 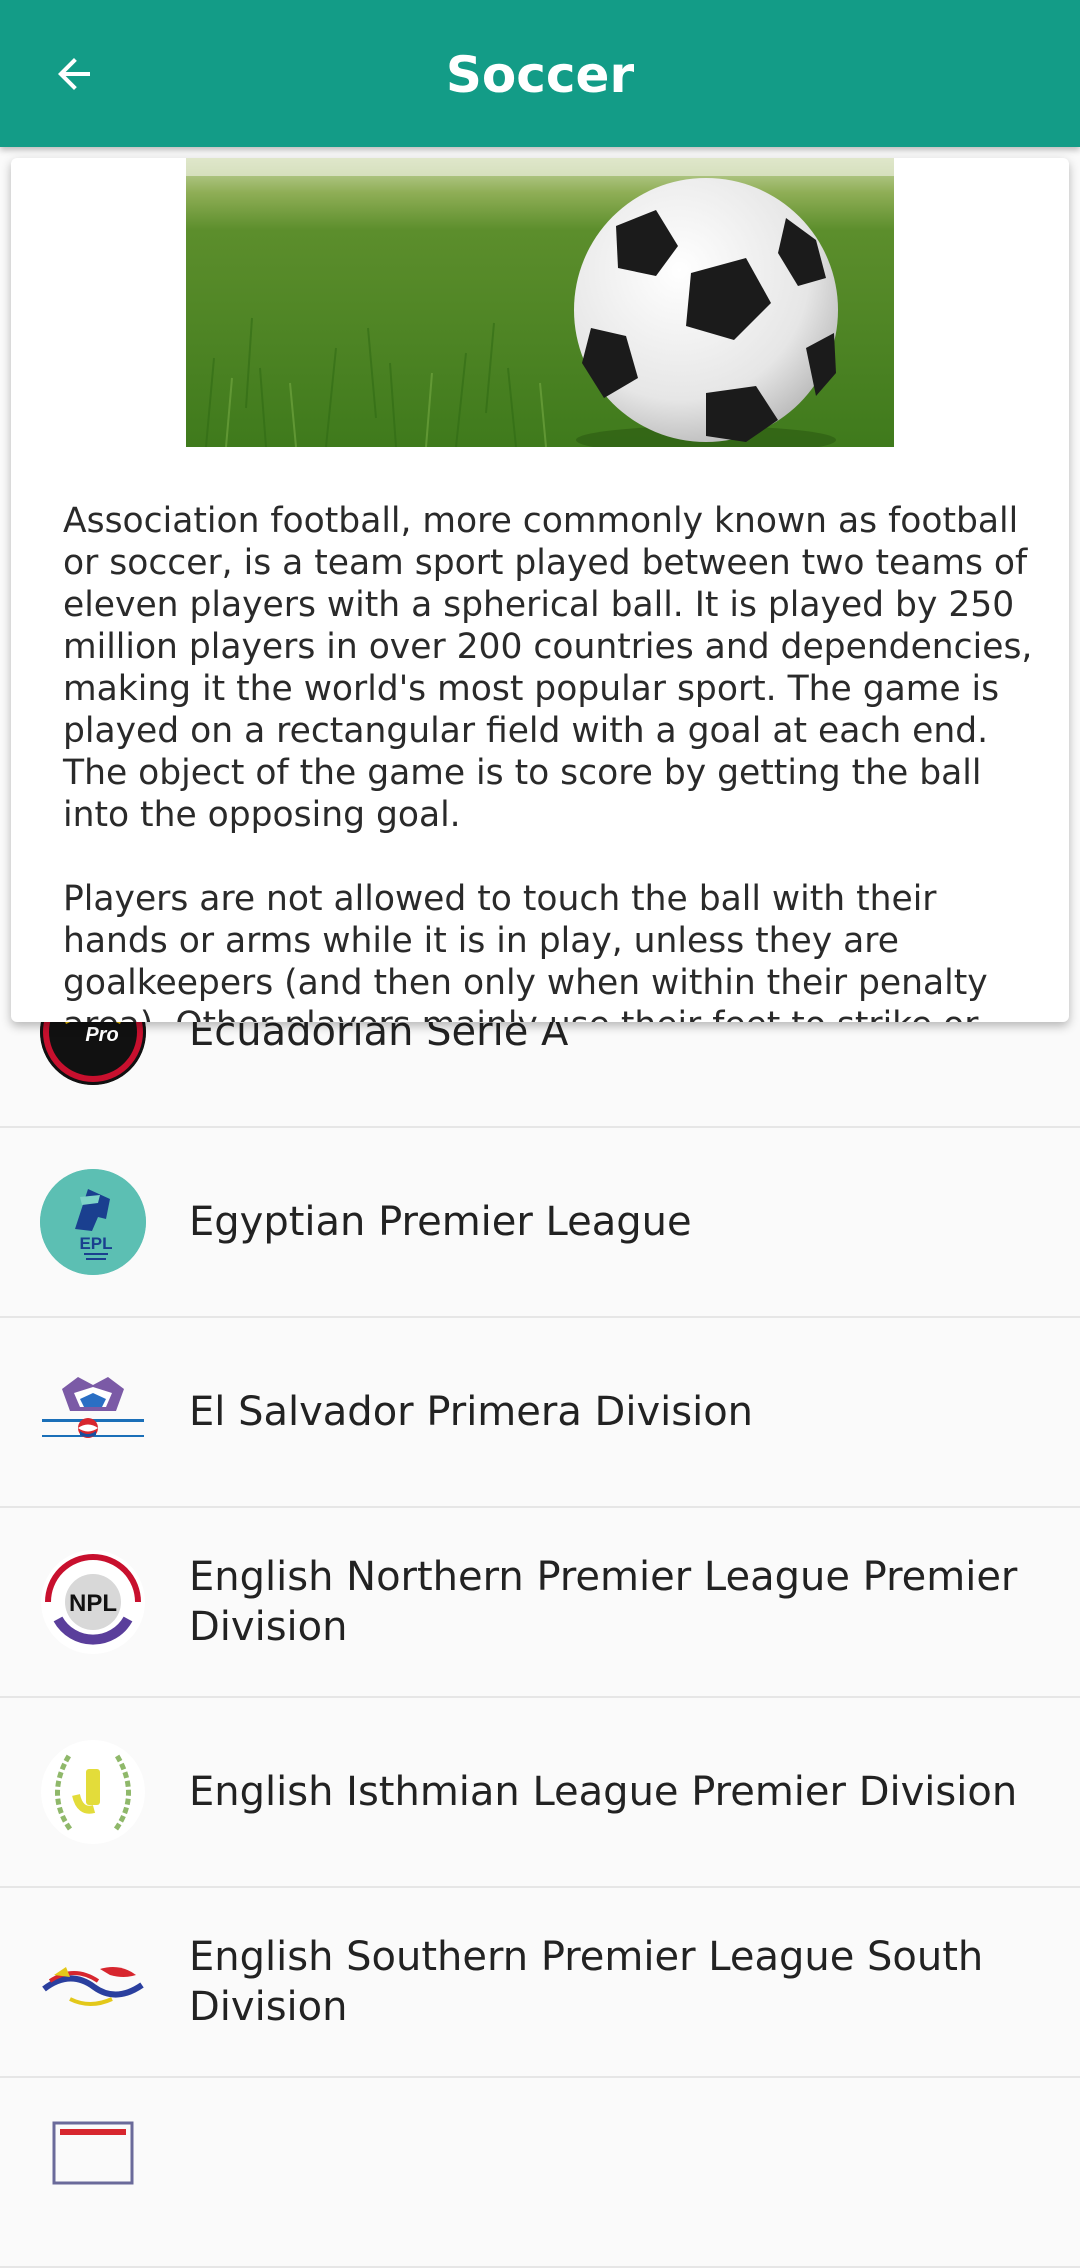 I want to click on back-button, so click(x=74, y=74).